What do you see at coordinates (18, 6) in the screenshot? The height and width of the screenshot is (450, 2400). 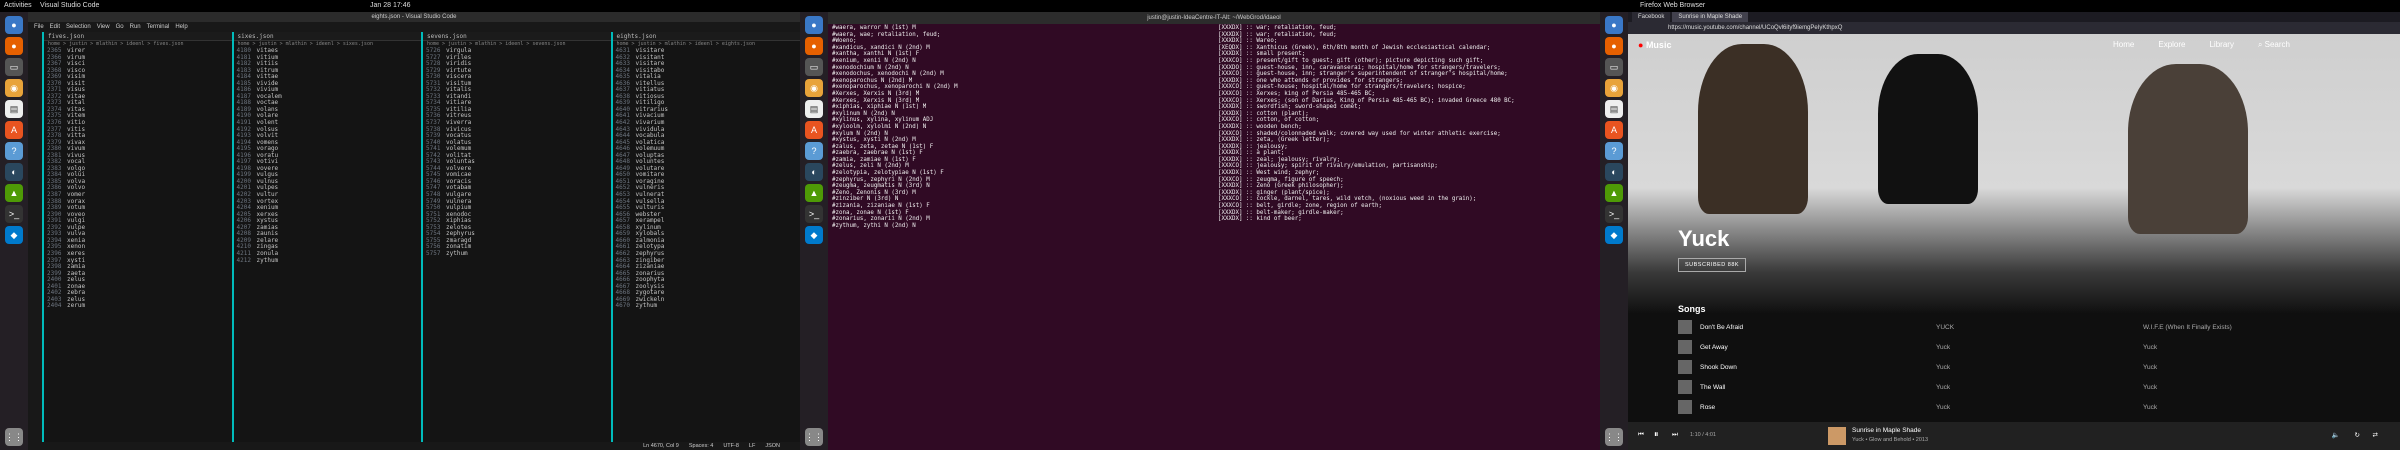 I see `activities-button: Activities` at bounding box center [18, 6].